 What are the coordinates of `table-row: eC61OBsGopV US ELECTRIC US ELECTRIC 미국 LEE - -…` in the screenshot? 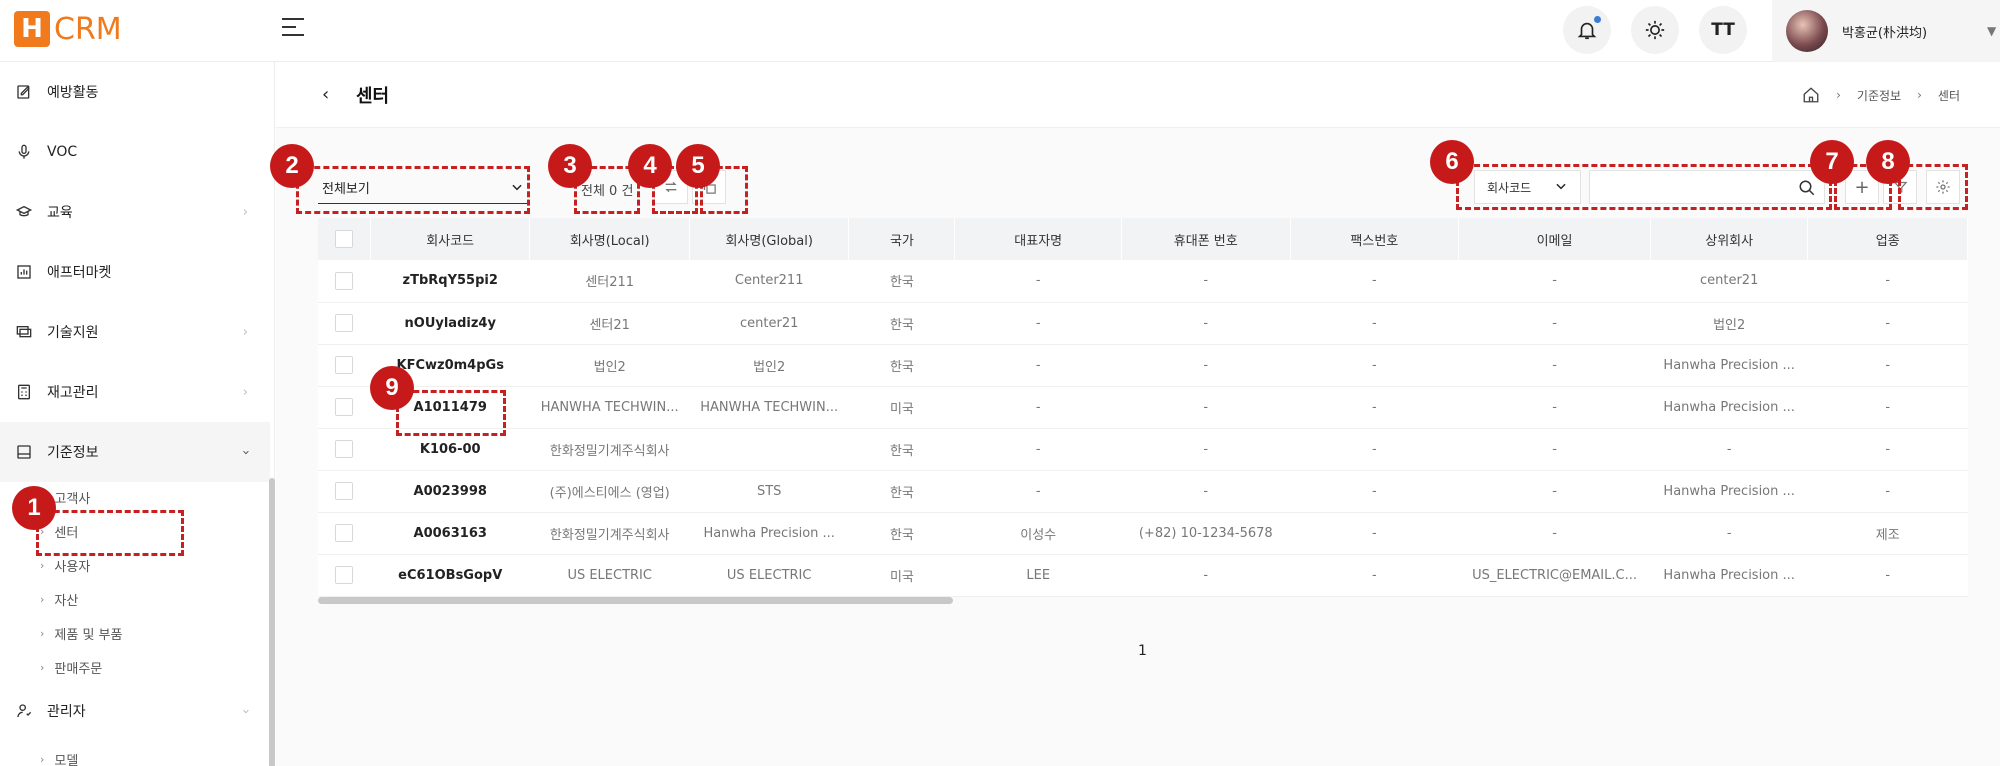 It's located at (1143, 575).